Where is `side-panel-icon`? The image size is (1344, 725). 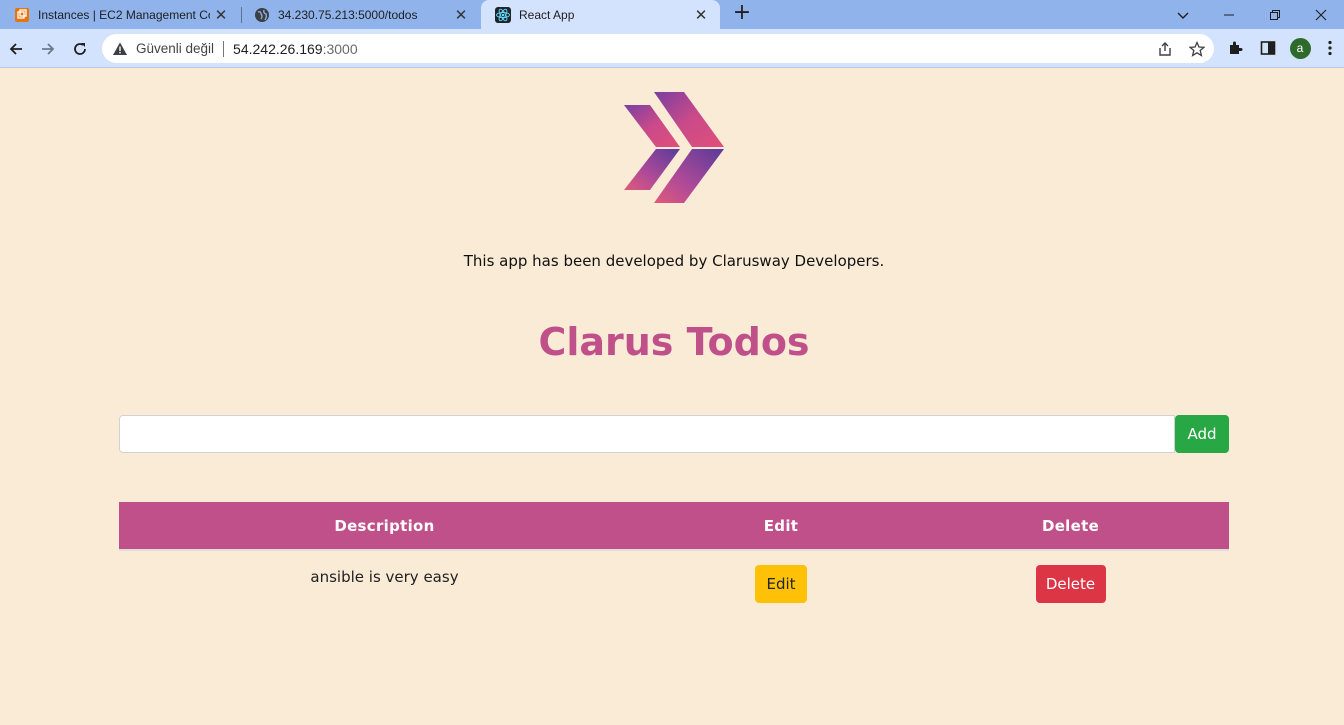
side-panel-icon is located at coordinates (1268, 48).